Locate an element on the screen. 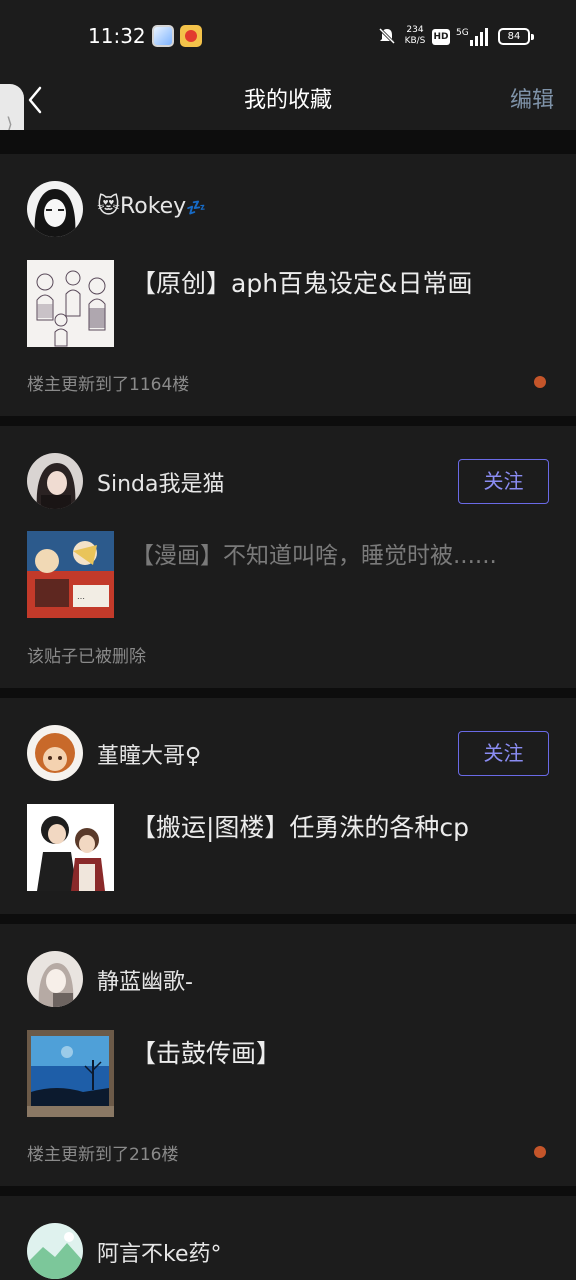  network-speed-value: 234 is located at coordinates (415, 30).